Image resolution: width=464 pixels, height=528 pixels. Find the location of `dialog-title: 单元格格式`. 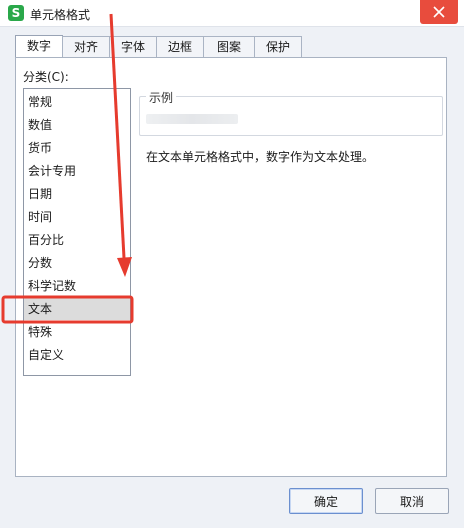

dialog-title: 单元格格式 is located at coordinates (60, 15).